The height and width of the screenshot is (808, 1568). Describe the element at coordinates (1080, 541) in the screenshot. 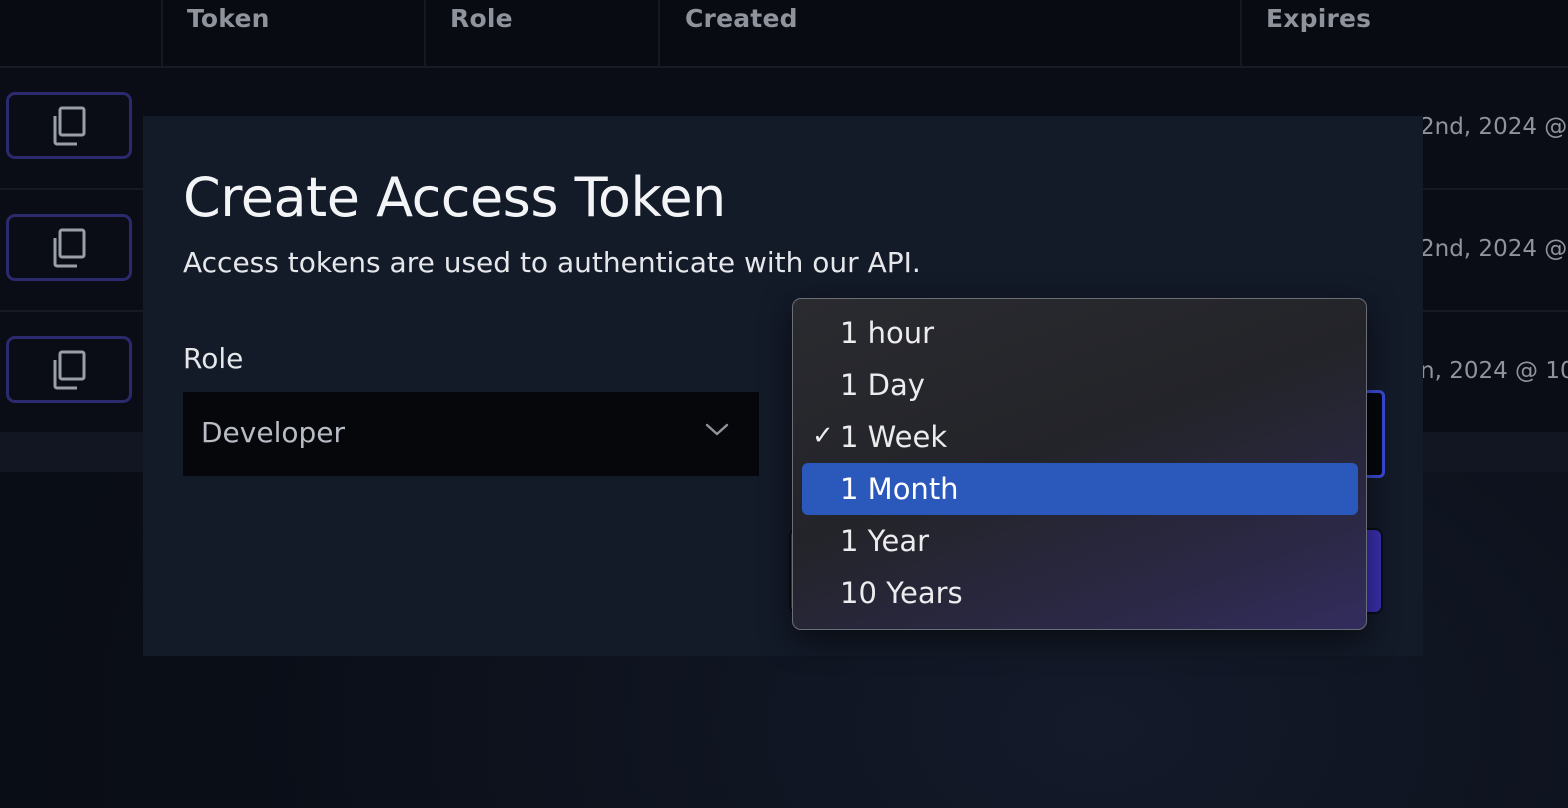

I see `menu-option-1-year: 1 Year` at that location.